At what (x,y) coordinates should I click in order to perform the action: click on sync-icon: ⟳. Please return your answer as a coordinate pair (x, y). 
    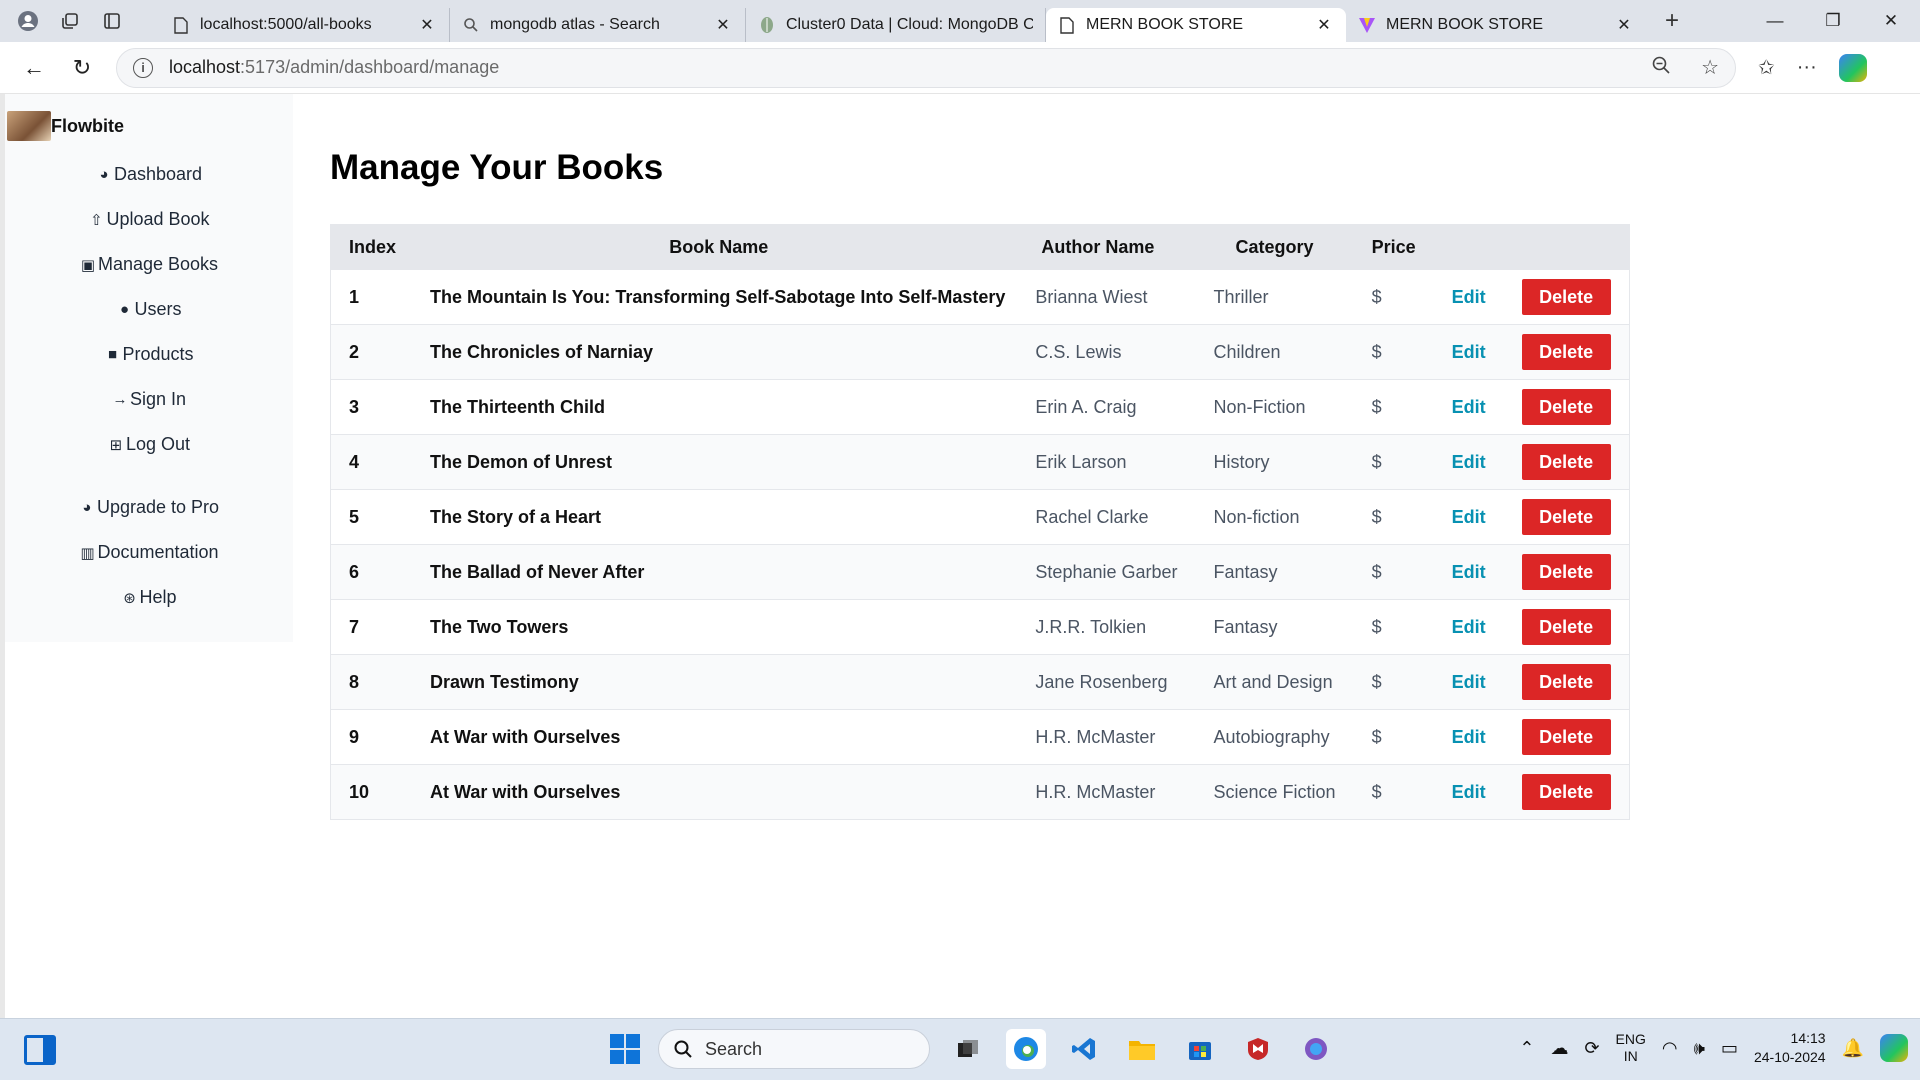
    Looking at the image, I should click on (1591, 1048).